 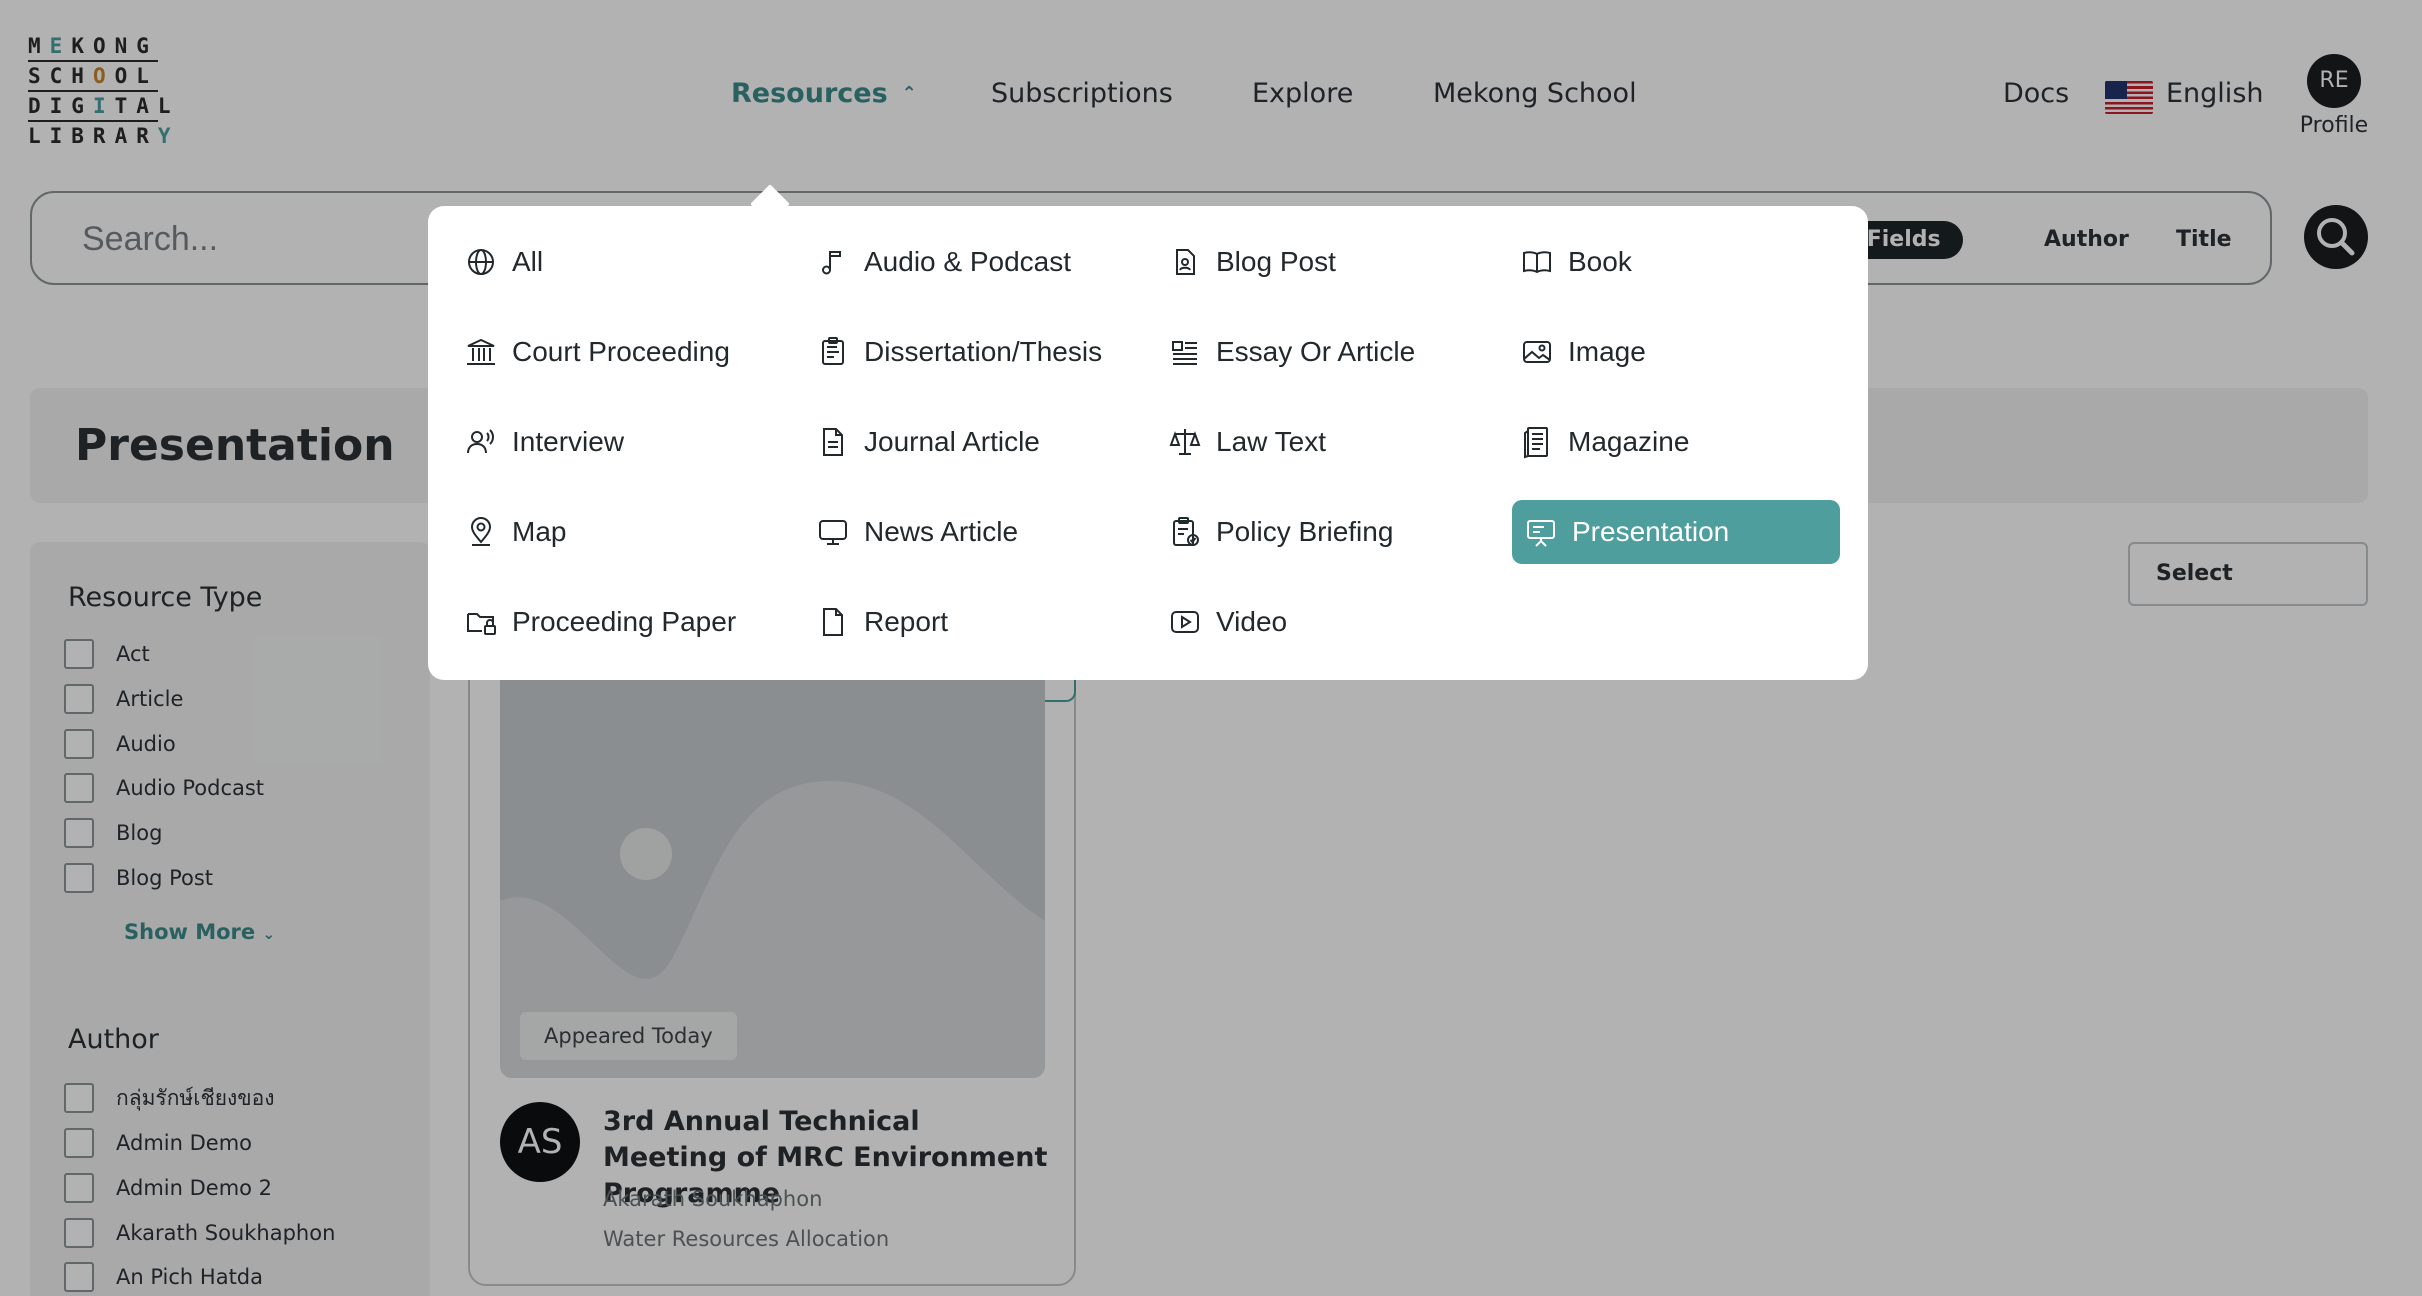 What do you see at coordinates (1537, 262) in the screenshot?
I see `book-icon` at bounding box center [1537, 262].